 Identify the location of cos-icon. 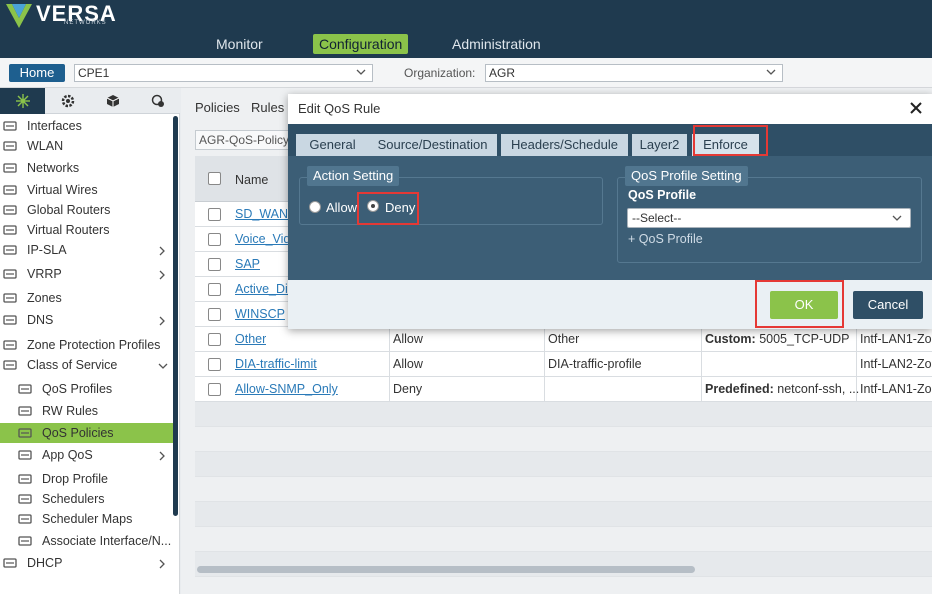
(10, 365).